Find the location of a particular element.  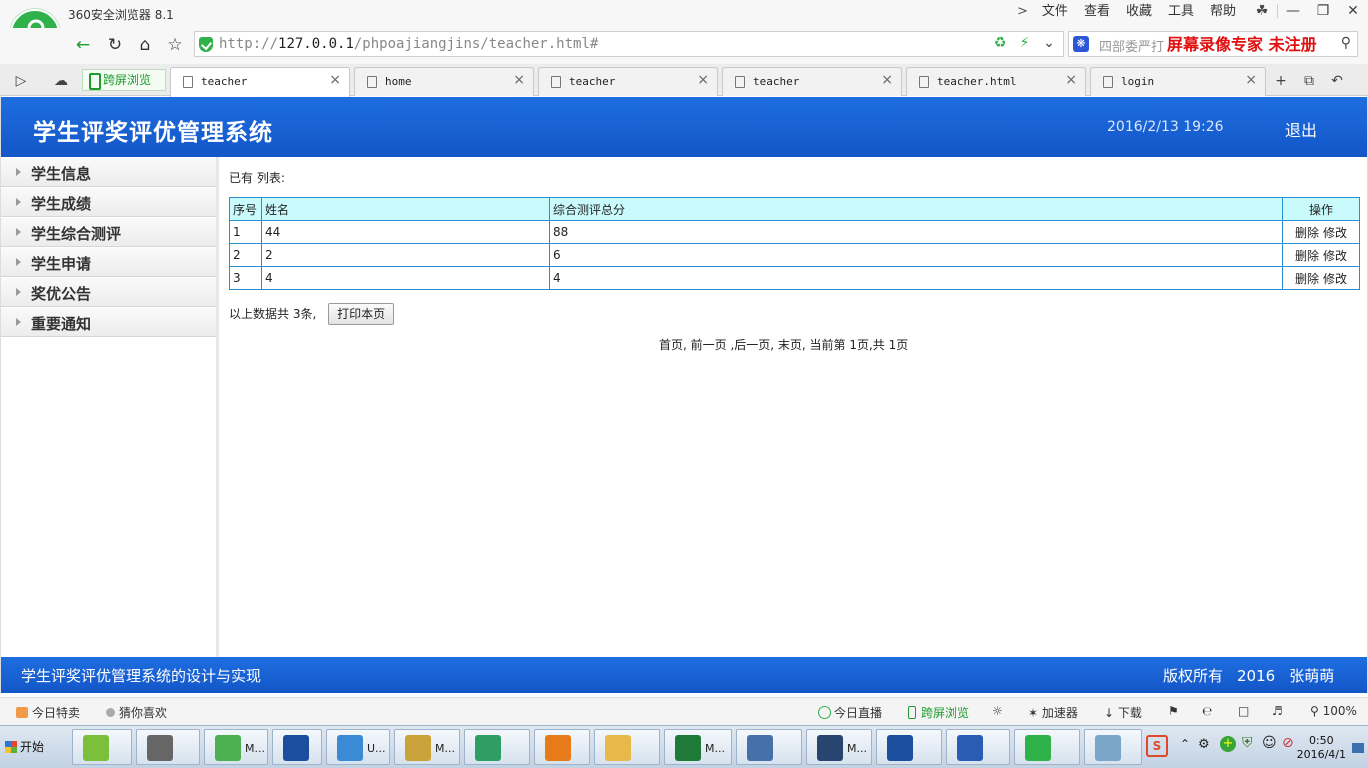

recycle-icon: ♻ is located at coordinates (1000, 43).